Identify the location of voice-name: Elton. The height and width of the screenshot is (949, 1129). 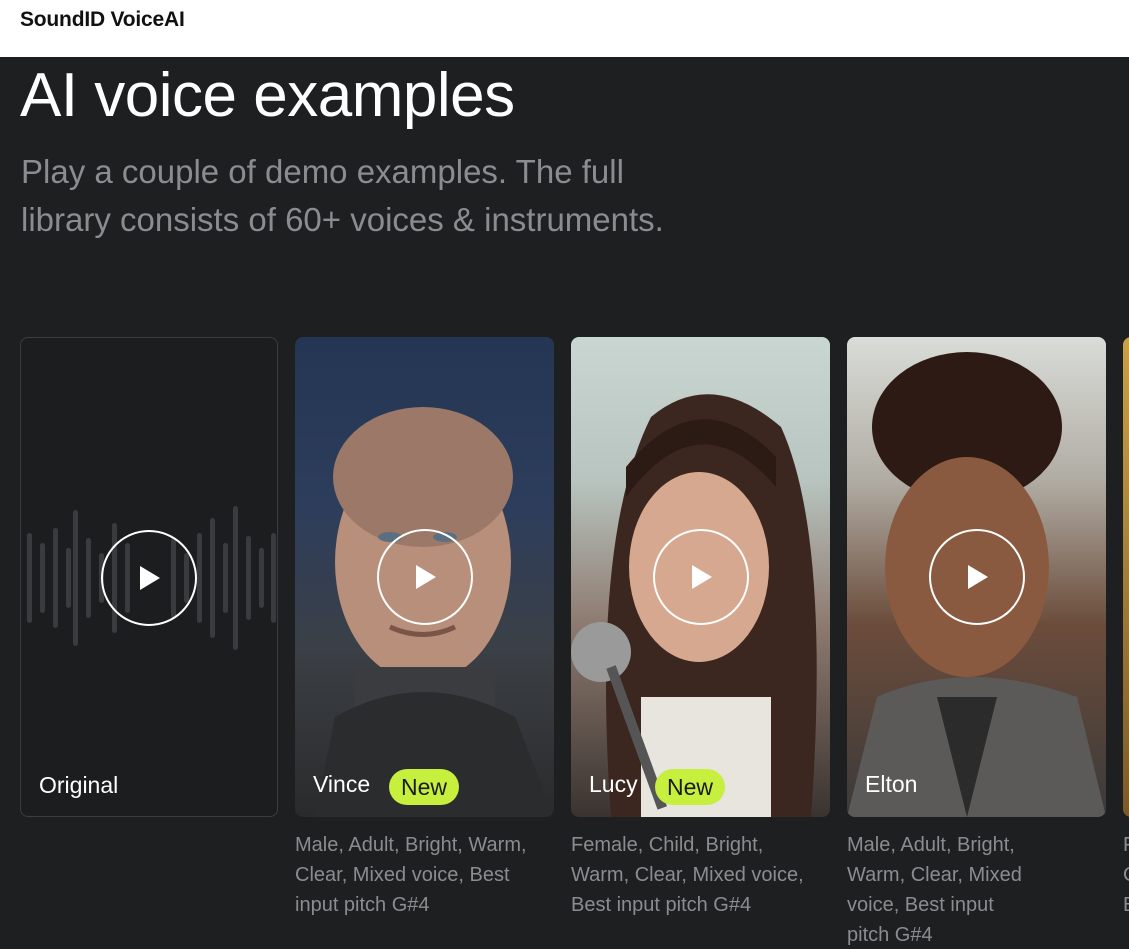
(891, 784).